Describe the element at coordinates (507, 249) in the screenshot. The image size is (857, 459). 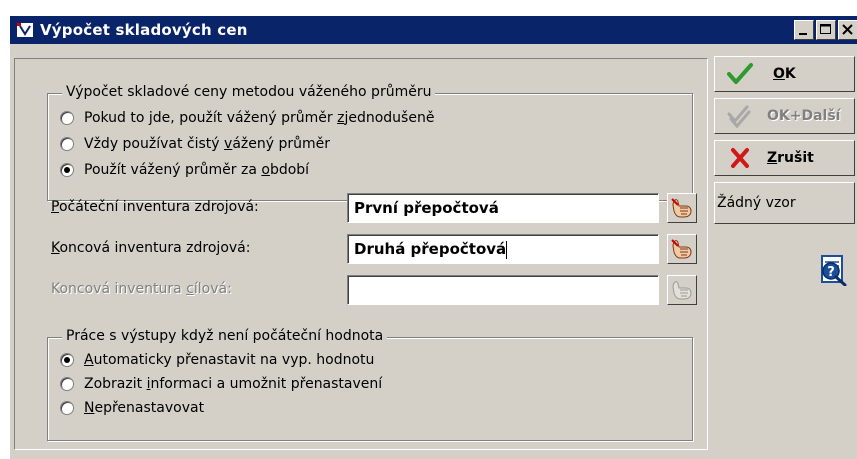
I see `text-caret` at that location.